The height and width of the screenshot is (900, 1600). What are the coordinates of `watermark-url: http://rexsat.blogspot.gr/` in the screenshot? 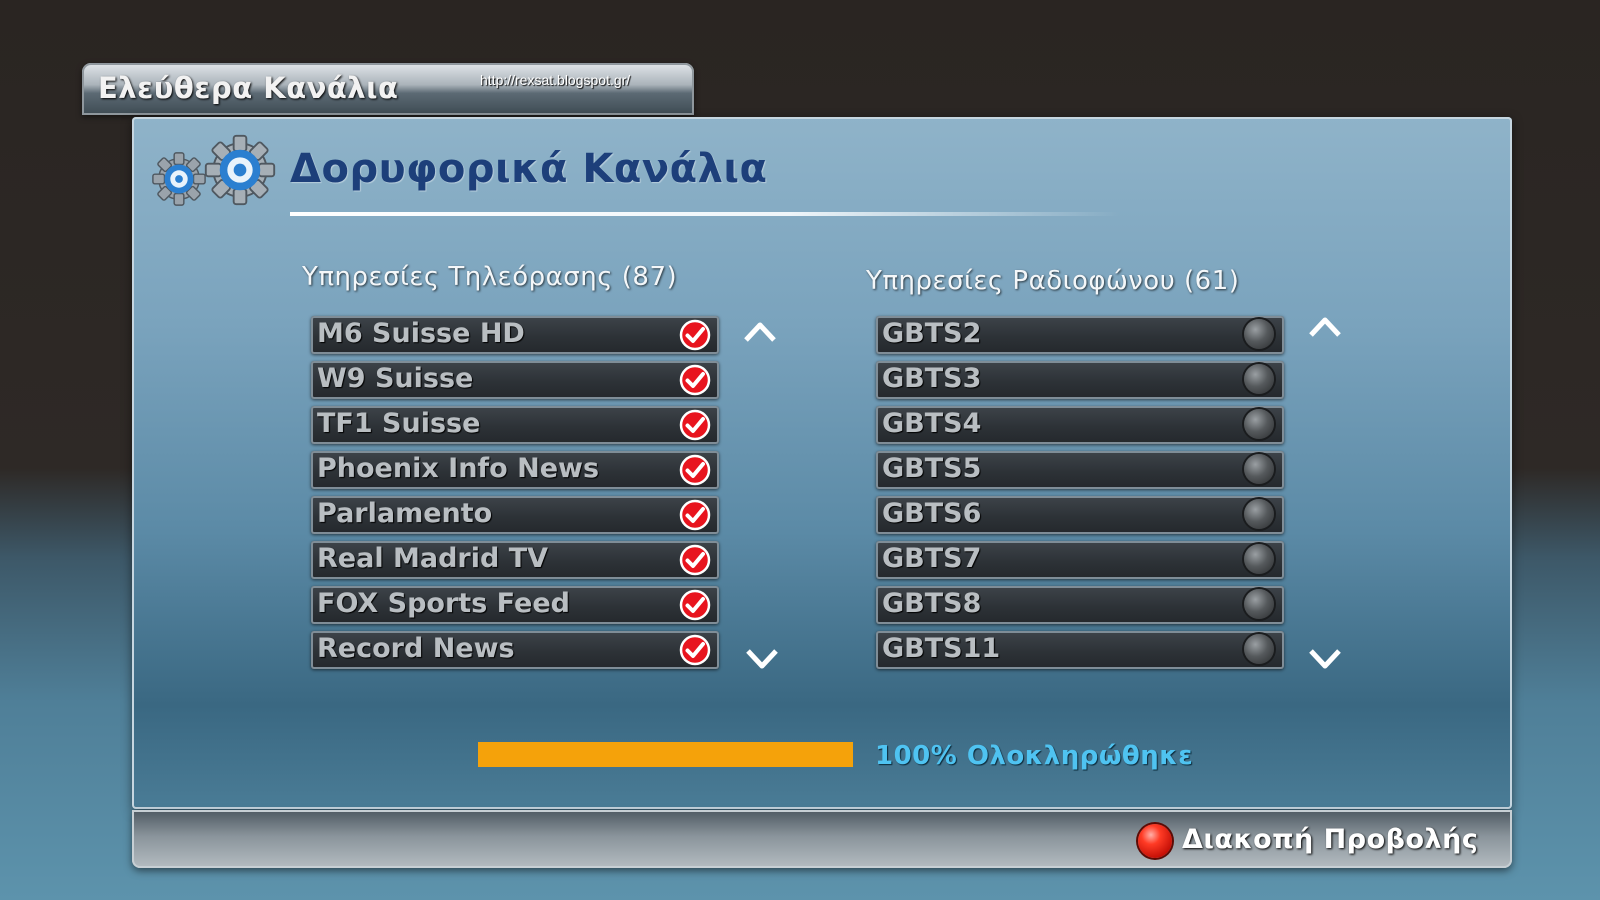 It's located at (555, 80).